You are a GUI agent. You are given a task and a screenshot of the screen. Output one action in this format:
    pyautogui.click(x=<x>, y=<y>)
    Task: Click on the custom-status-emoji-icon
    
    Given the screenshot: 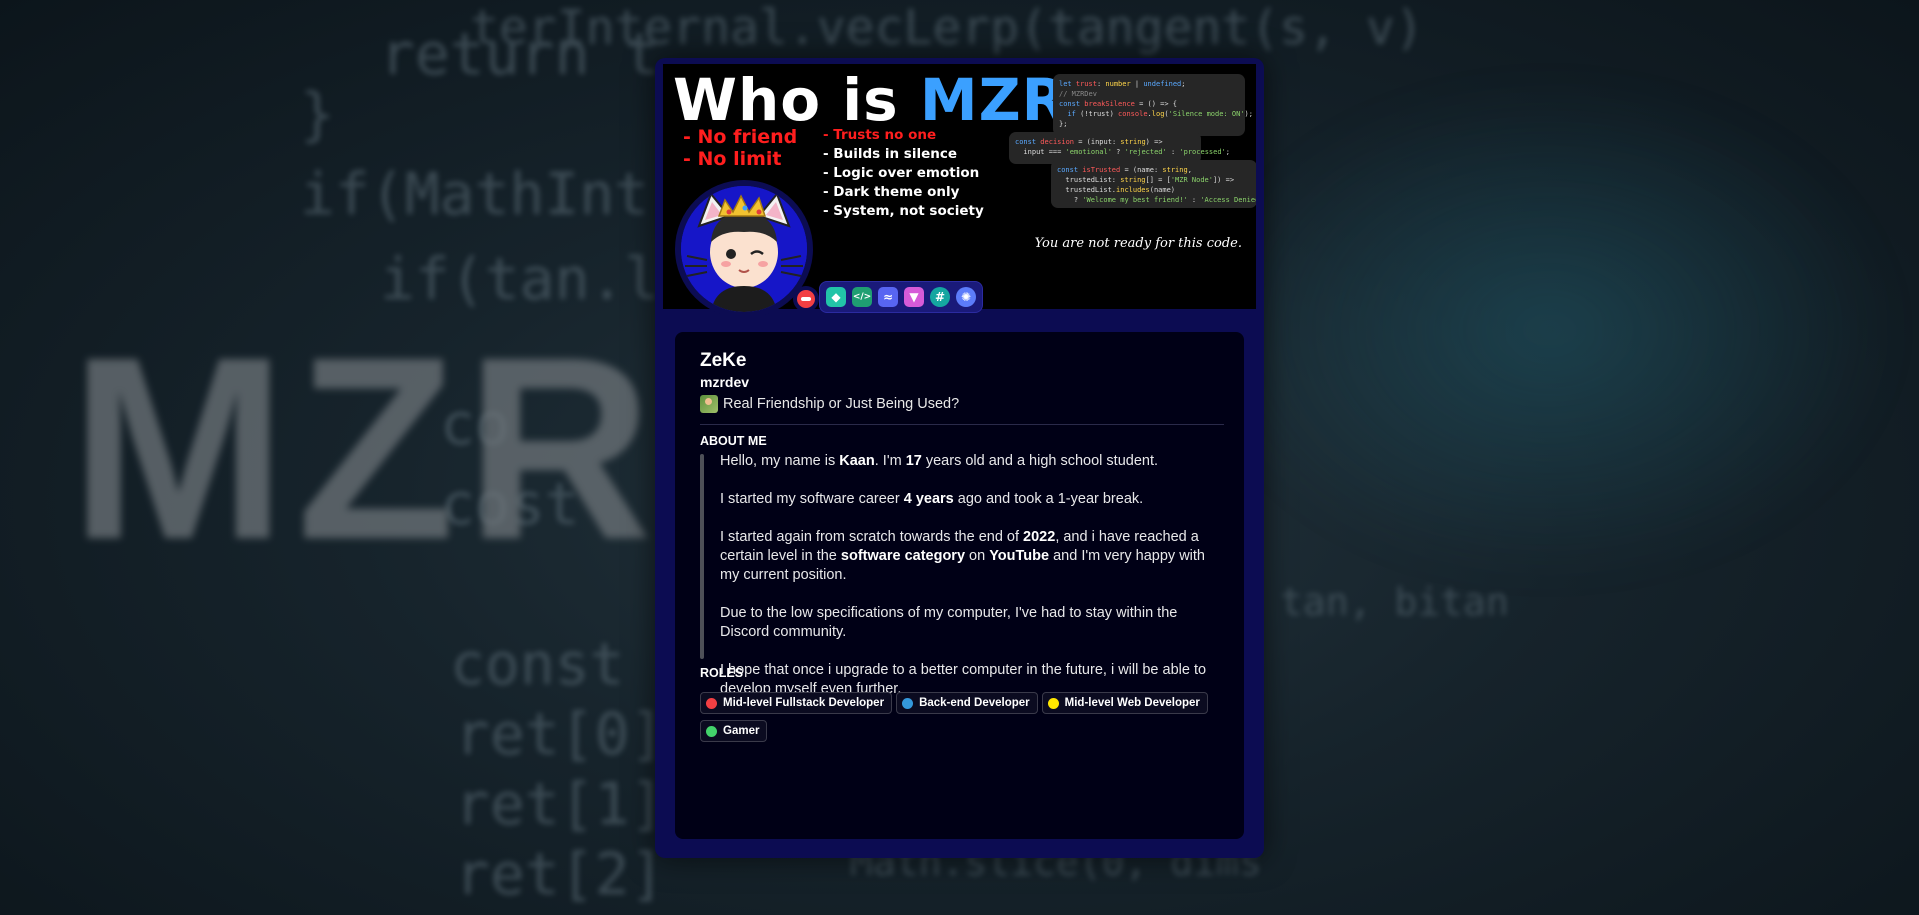 What is the action you would take?
    pyautogui.click(x=709, y=404)
    